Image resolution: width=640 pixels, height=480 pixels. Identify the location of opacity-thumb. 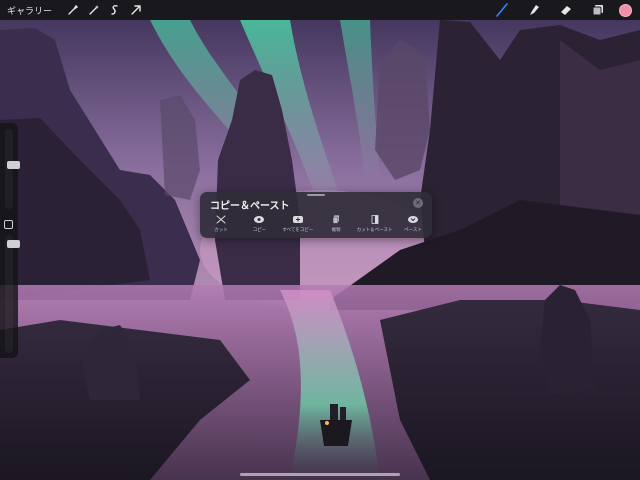
(13, 244).